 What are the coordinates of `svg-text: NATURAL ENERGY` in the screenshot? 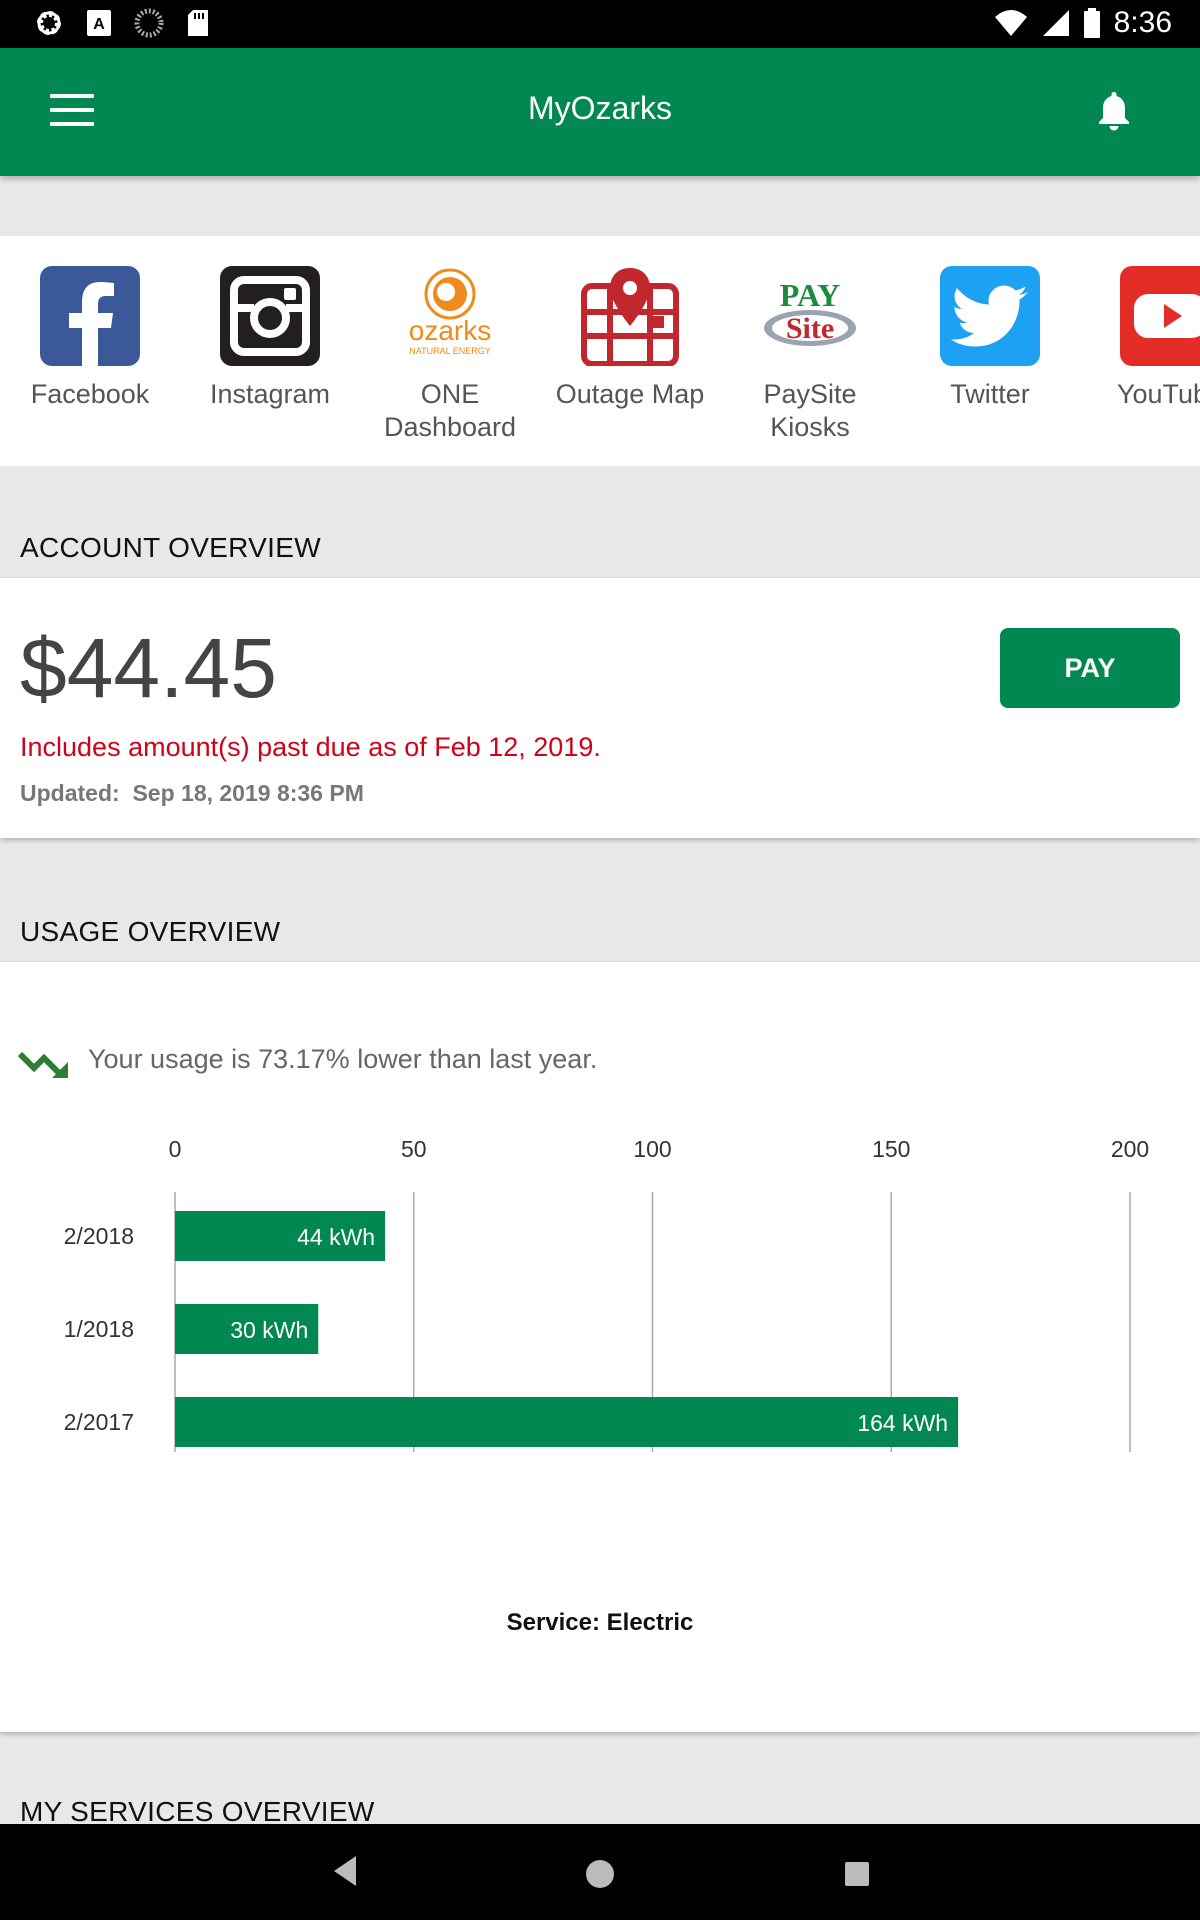 It's located at (450, 351).